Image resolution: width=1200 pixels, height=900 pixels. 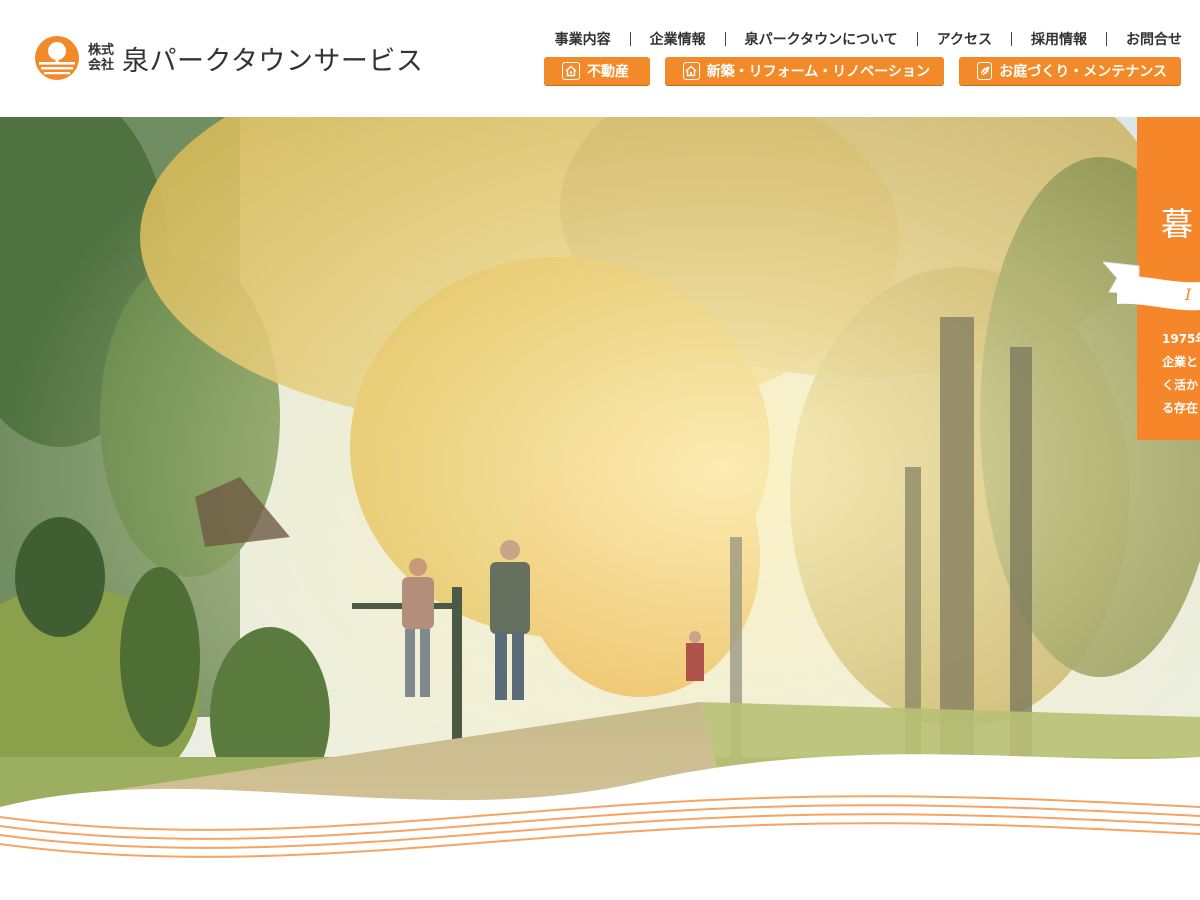 I want to click on intro-side-card: 暮 I 1975年 企業と く活か る存在, so click(x=1151, y=278).